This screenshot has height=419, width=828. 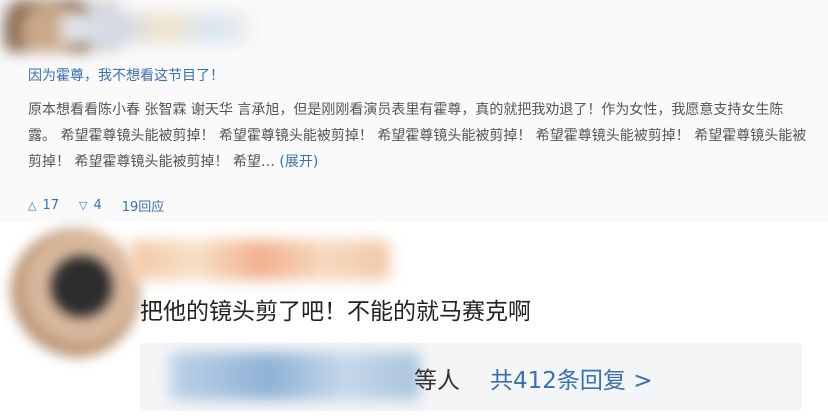 I want to click on vote-row: △ 17 ▽ 4 19回应, so click(x=96, y=205).